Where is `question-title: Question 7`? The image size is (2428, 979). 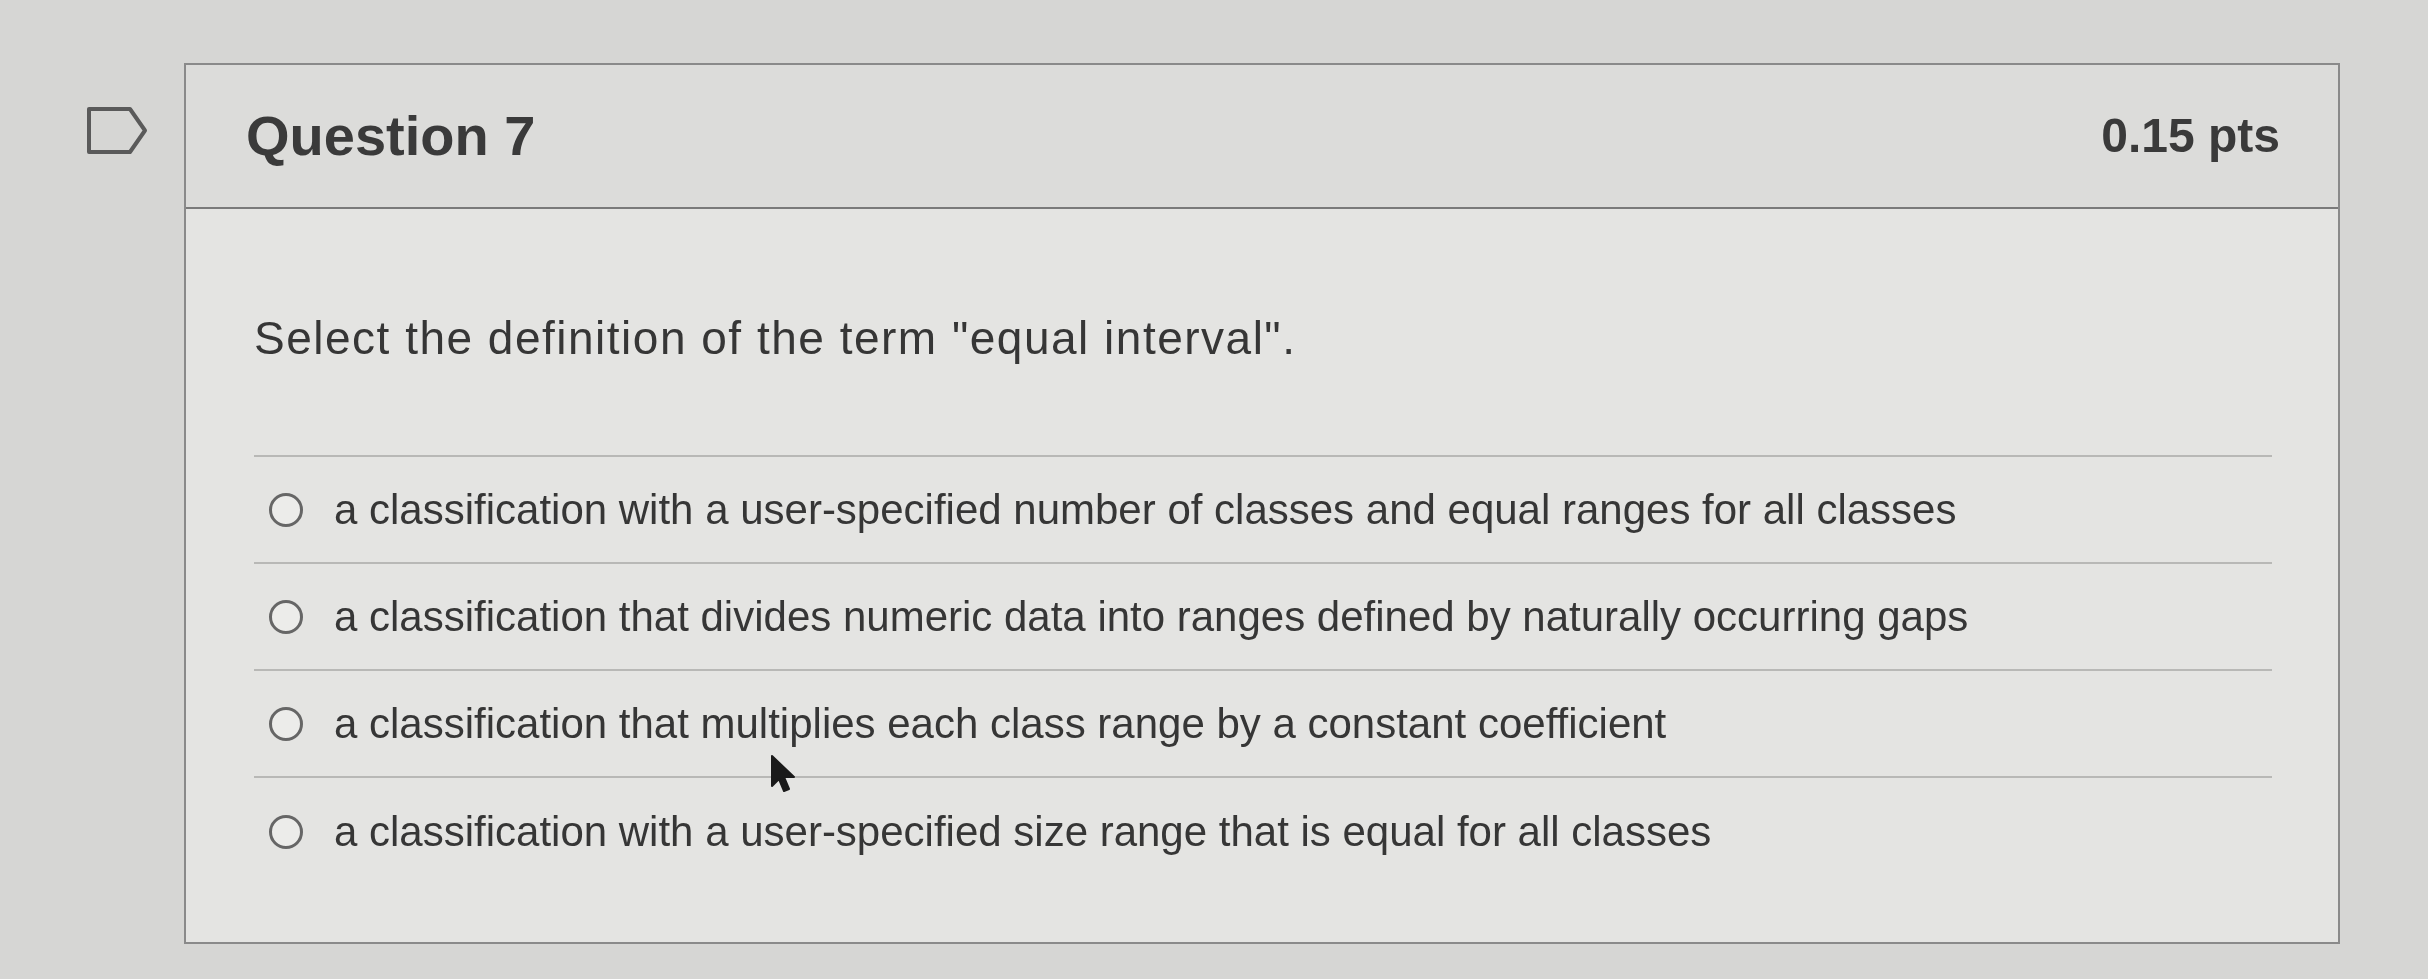 question-title: Question 7 is located at coordinates (391, 136).